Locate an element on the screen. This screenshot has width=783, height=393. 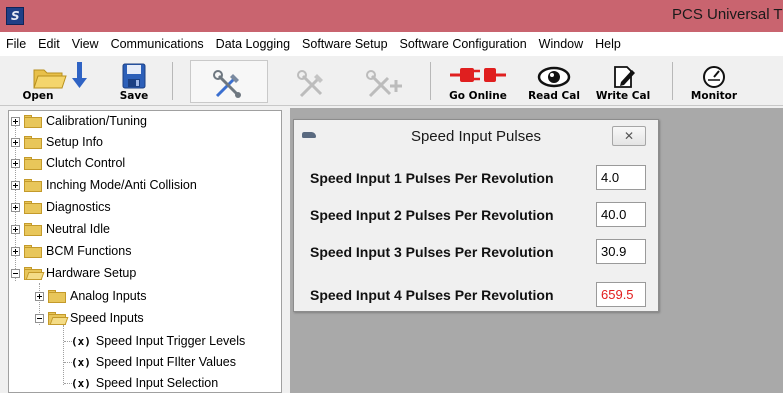
speed-input-3-field: 30.9 is located at coordinates (621, 251).